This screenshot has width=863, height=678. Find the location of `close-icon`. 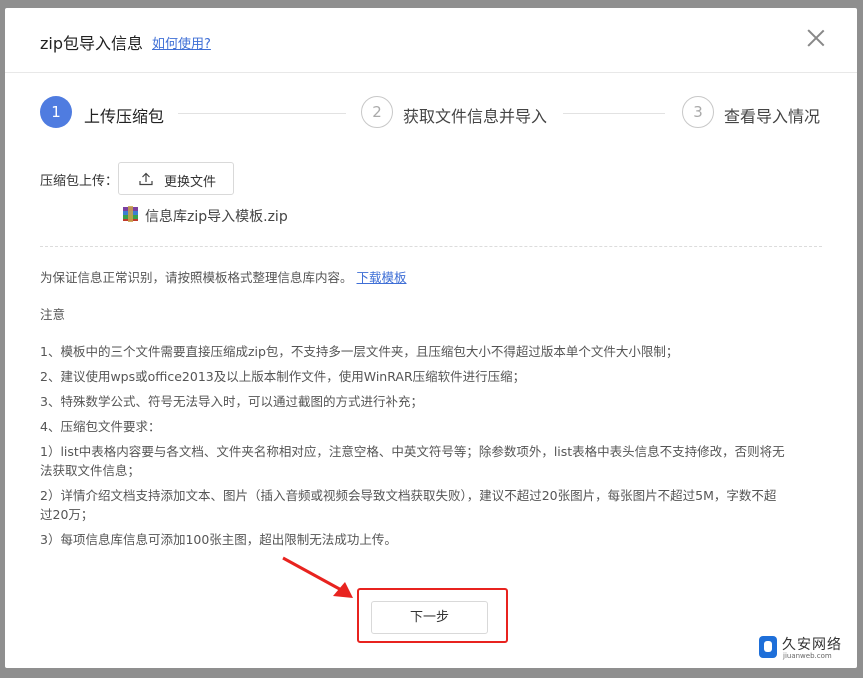

close-icon is located at coordinates (816, 39).